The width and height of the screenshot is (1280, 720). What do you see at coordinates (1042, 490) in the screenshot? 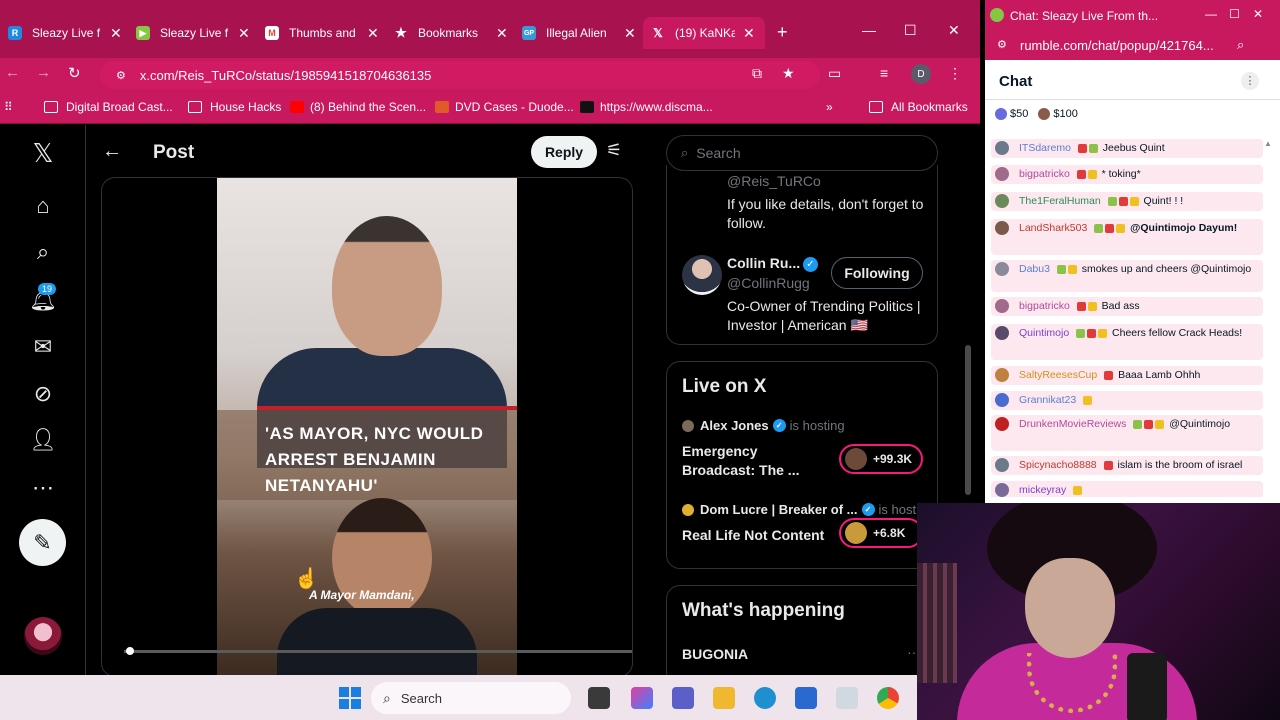
I see `chat-username: mickeyray` at bounding box center [1042, 490].